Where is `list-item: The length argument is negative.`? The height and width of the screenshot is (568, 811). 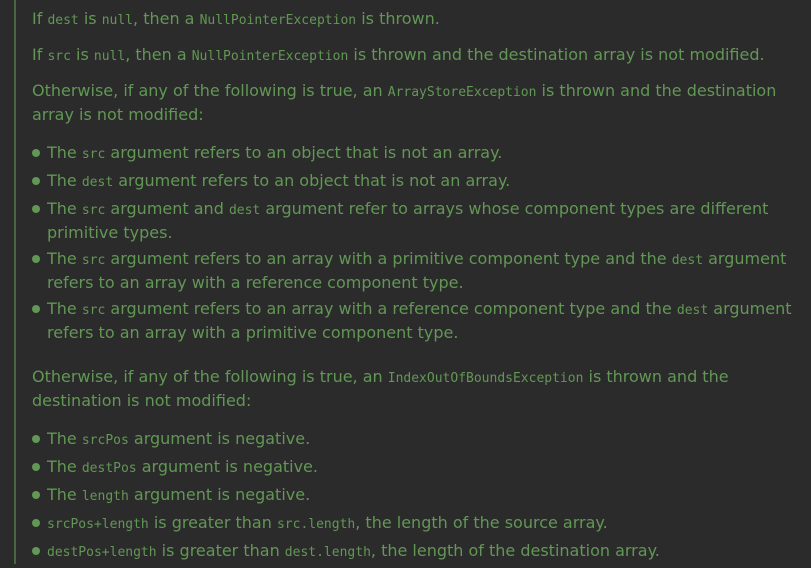
list-item: The length argument is negative. is located at coordinates (414, 496).